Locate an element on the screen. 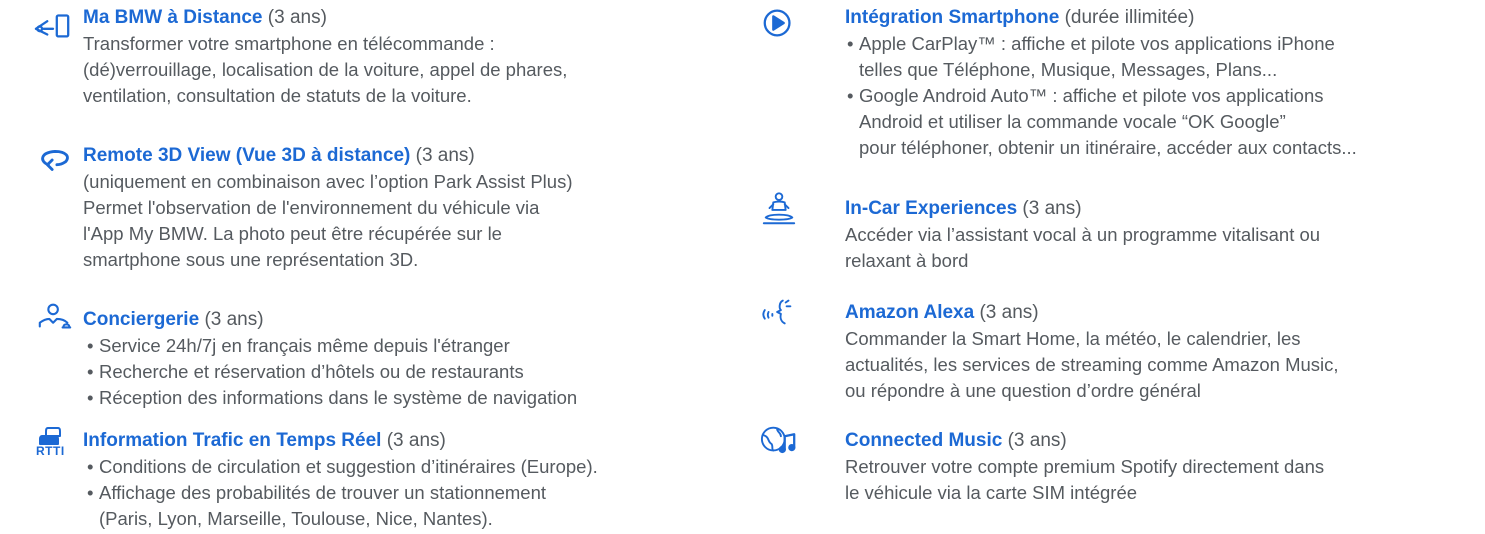 Image resolution: width=1485 pixels, height=534 pixels. globe-music-icon is located at coordinates (779, 440).